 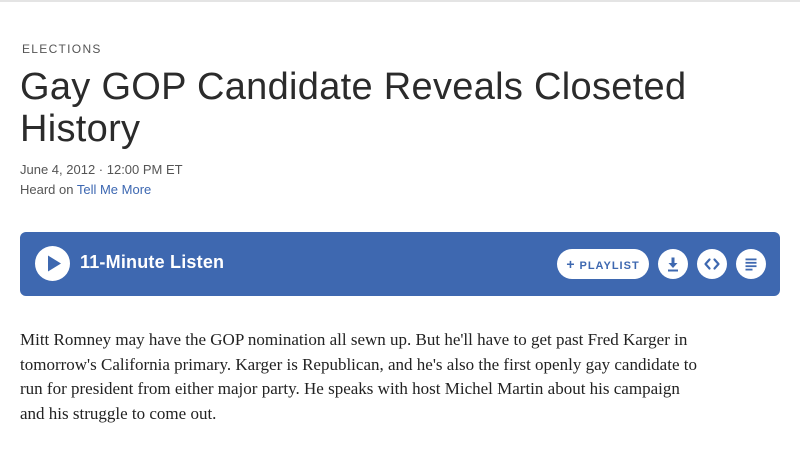 I want to click on transcript-button, so click(x=751, y=264).